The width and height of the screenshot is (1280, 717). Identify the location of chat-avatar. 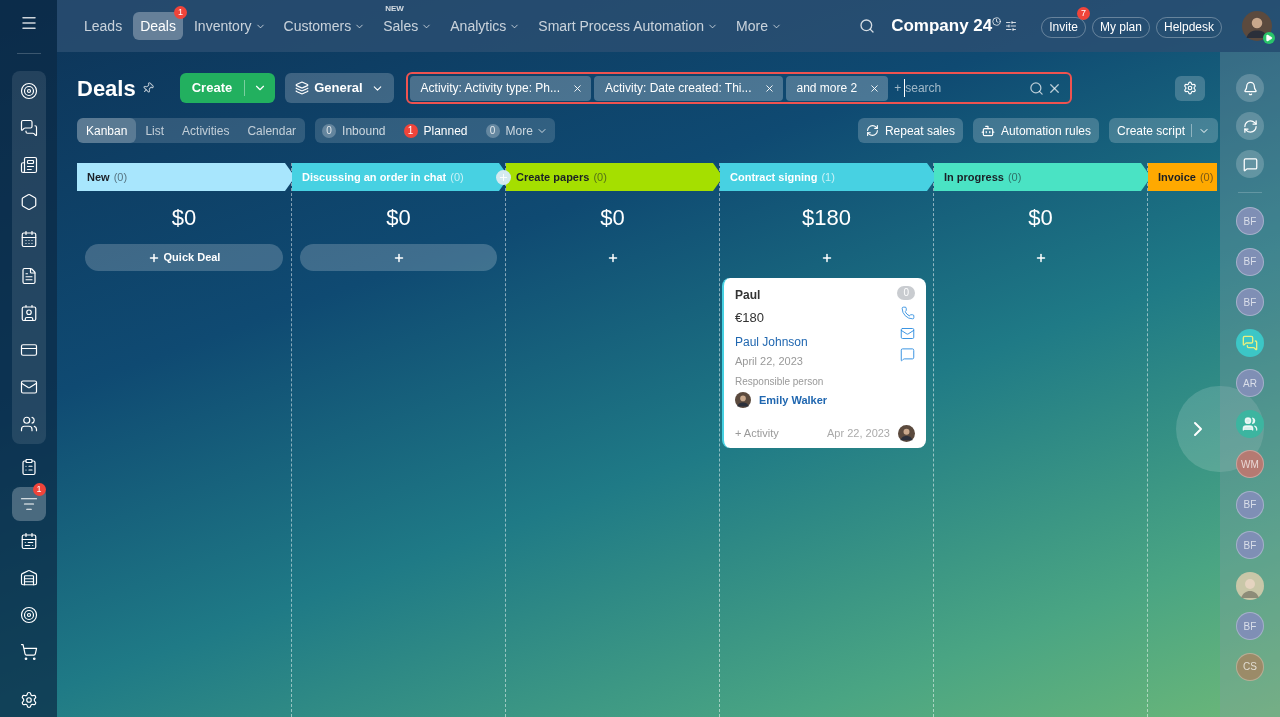
(1250, 342).